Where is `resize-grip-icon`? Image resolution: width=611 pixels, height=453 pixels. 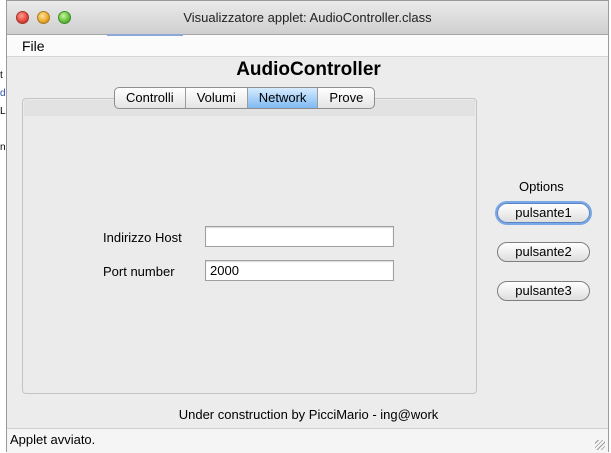
resize-grip-icon is located at coordinates (600, 445).